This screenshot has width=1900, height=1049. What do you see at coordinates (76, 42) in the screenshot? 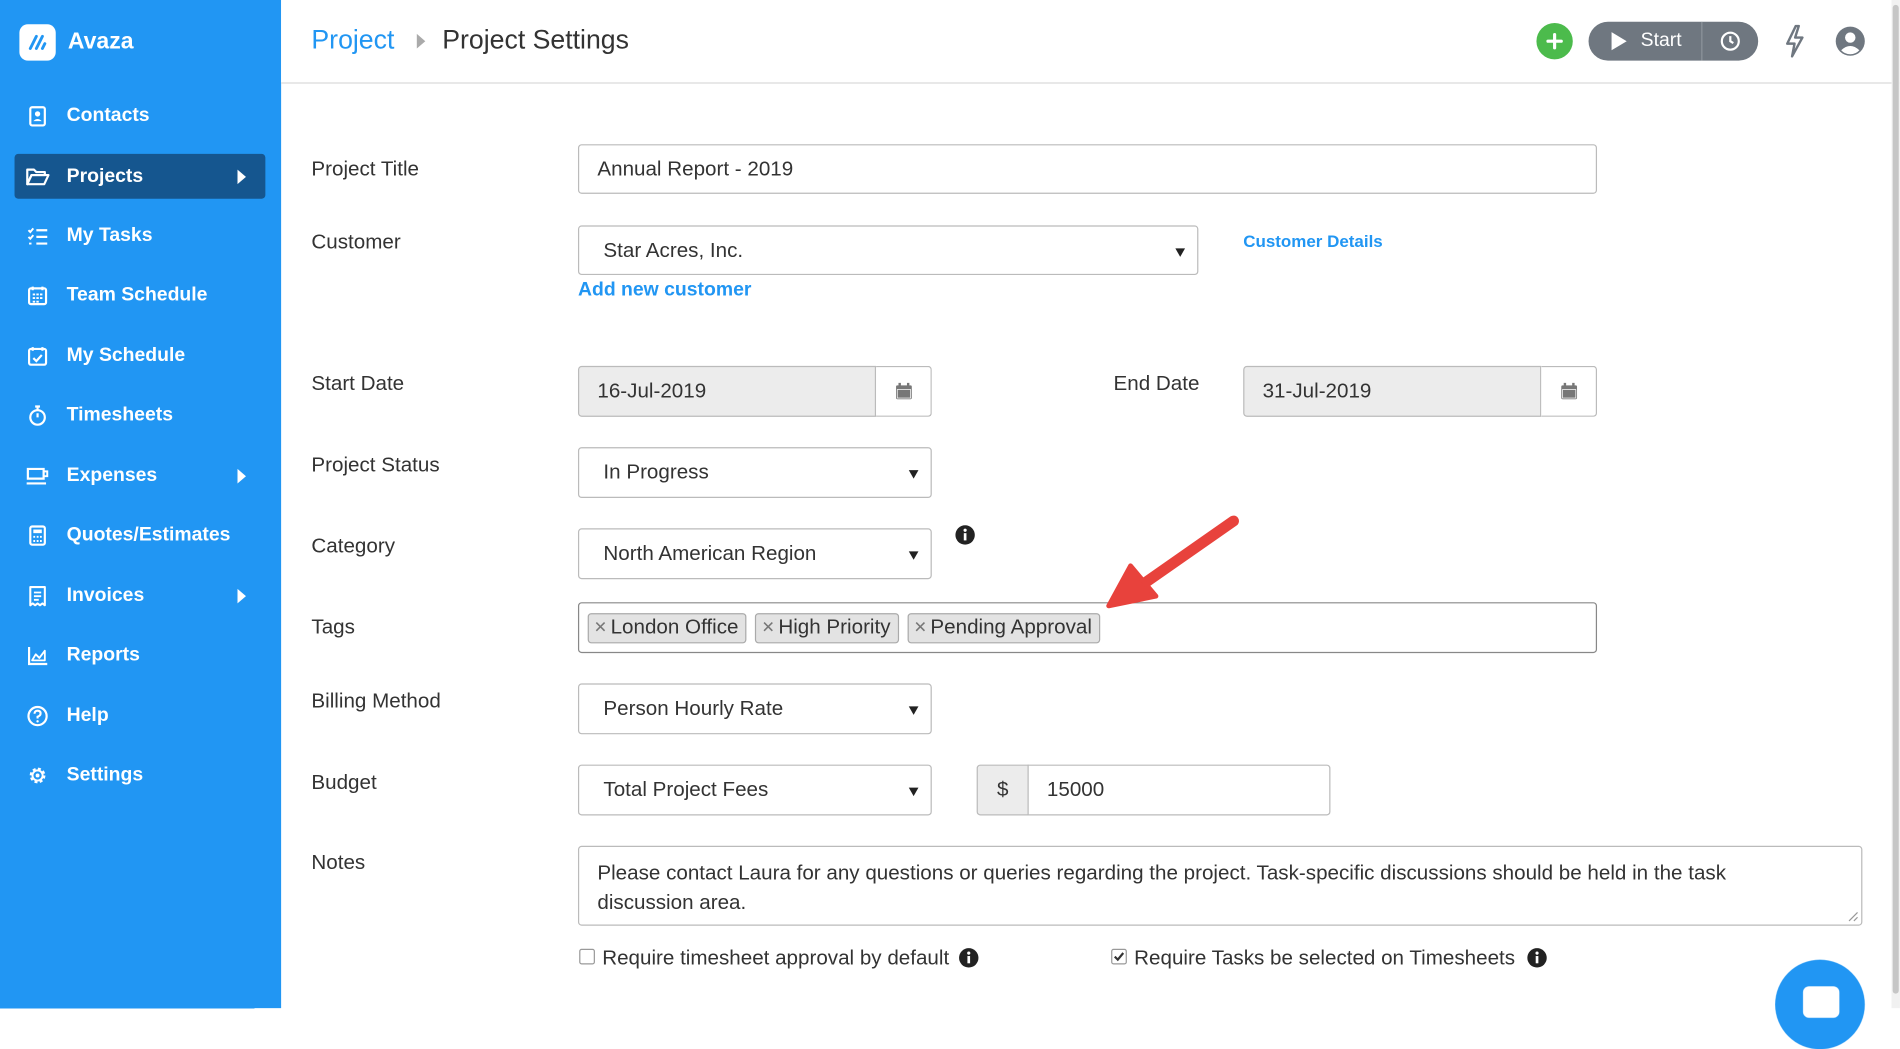
I see `app-logo: Avaza` at bounding box center [76, 42].